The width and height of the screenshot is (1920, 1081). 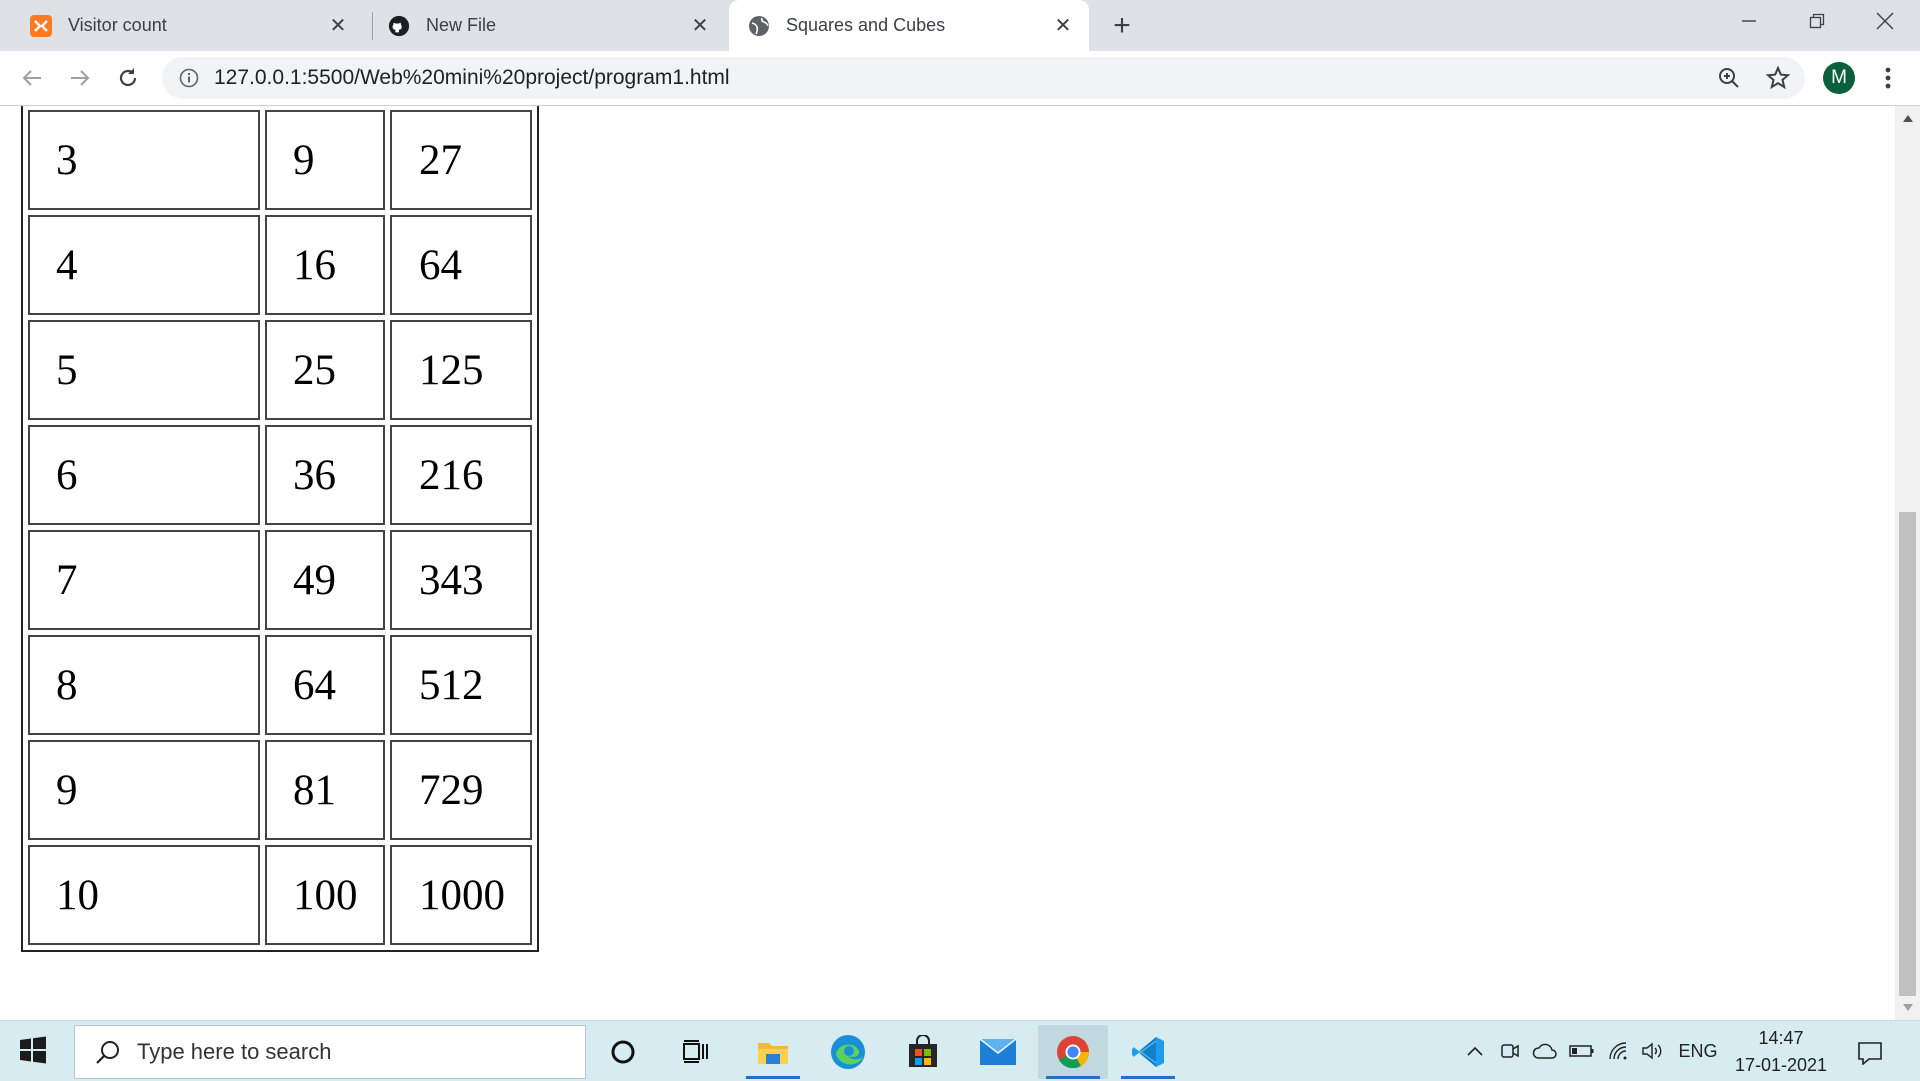 What do you see at coordinates (543, 25) in the screenshot?
I see `tab-new-file: New File ✕` at bounding box center [543, 25].